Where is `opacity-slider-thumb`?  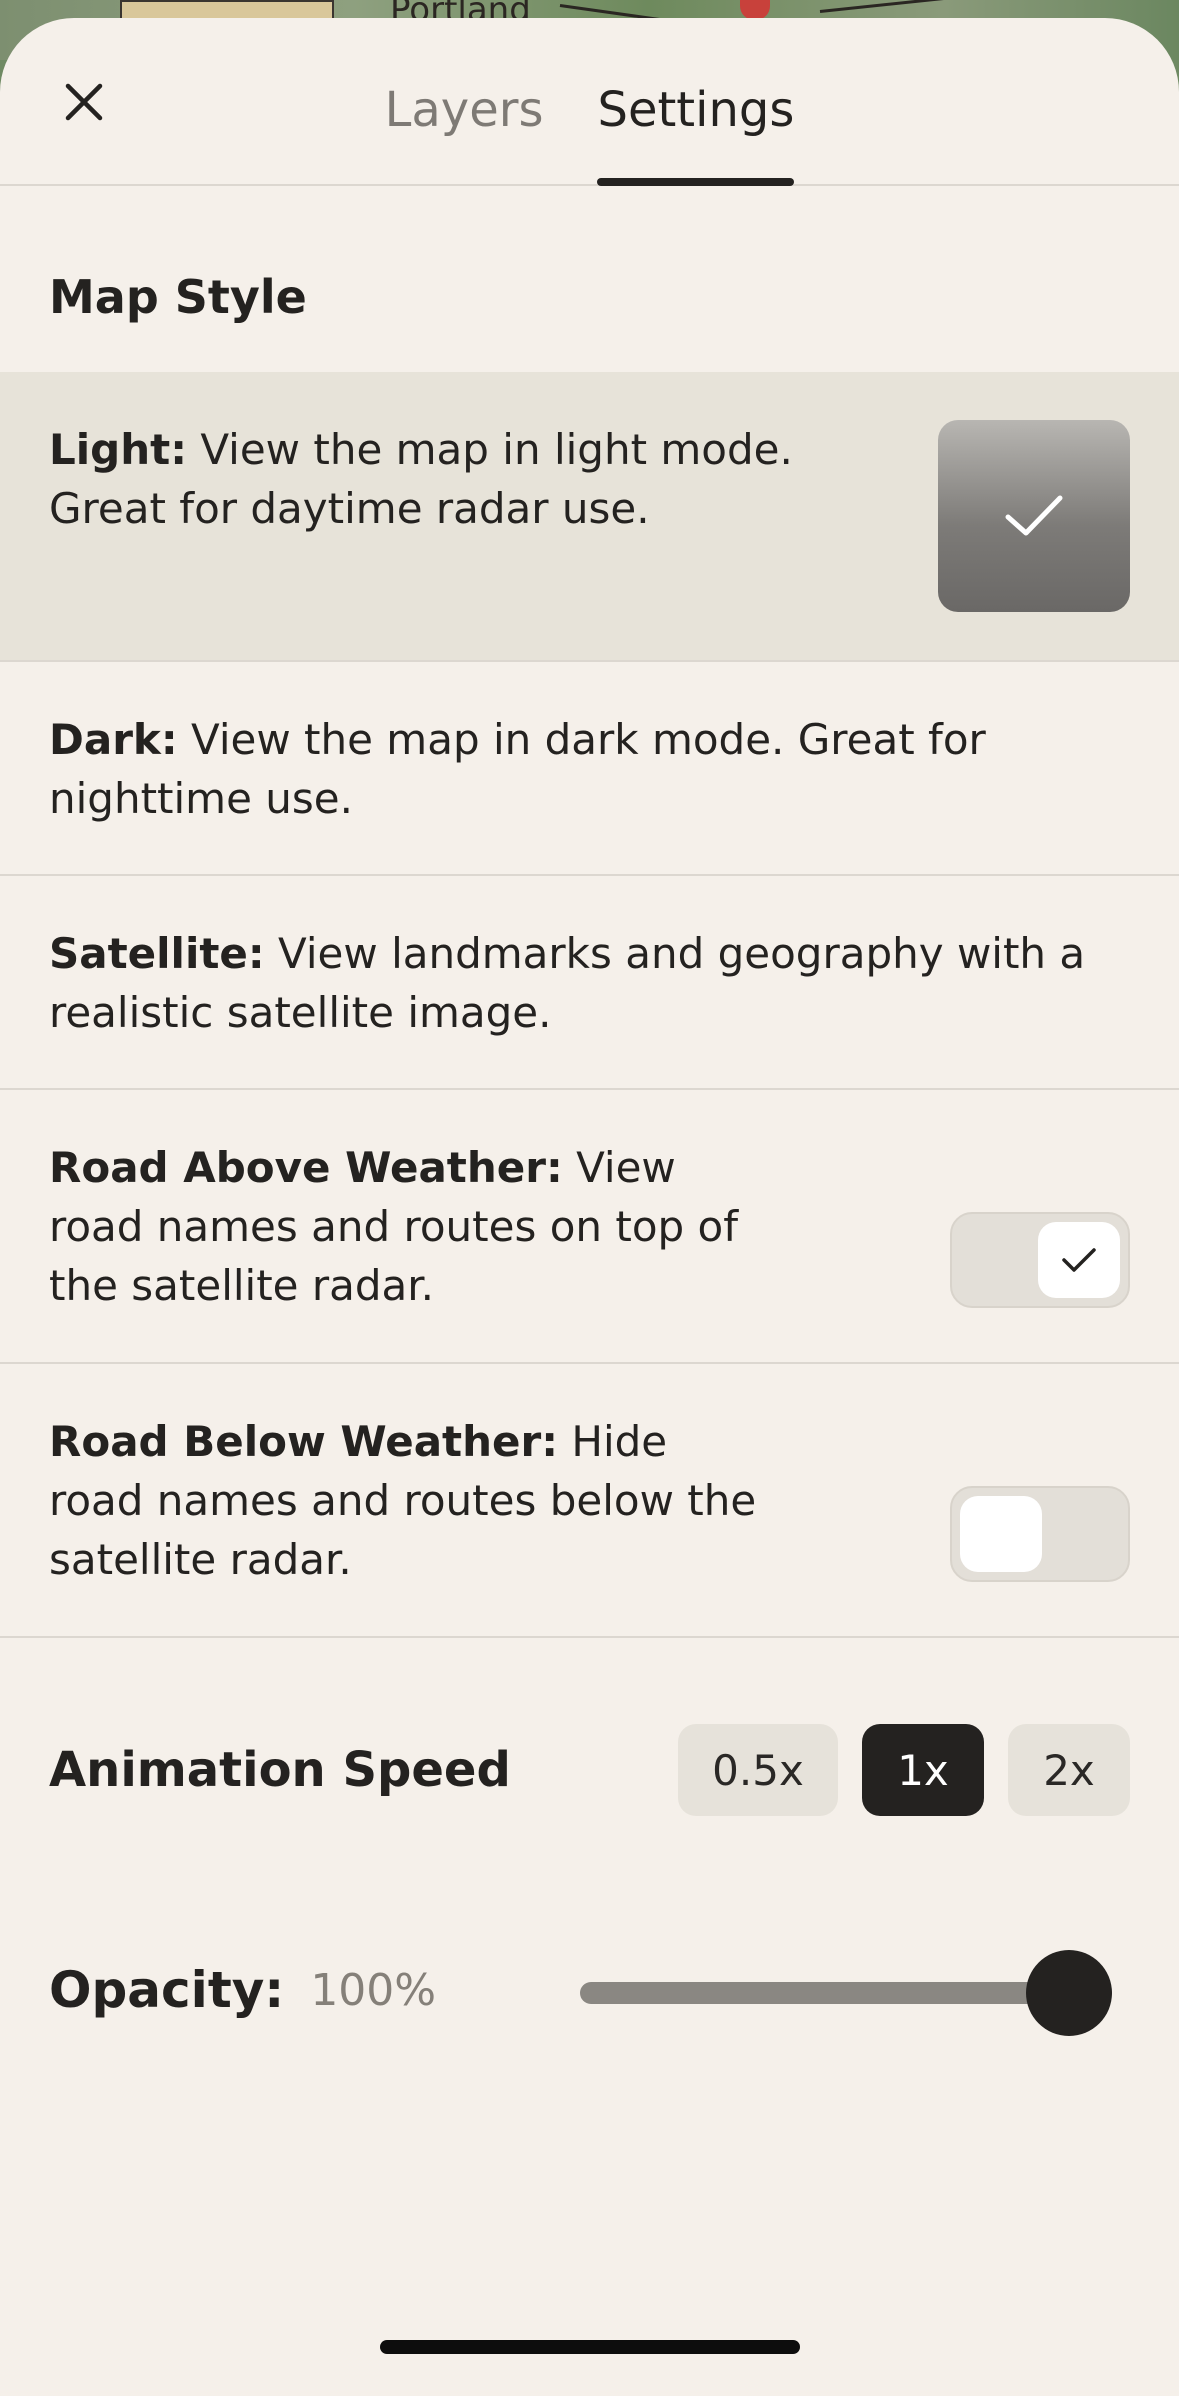
opacity-slider-thumb is located at coordinates (1069, 1993).